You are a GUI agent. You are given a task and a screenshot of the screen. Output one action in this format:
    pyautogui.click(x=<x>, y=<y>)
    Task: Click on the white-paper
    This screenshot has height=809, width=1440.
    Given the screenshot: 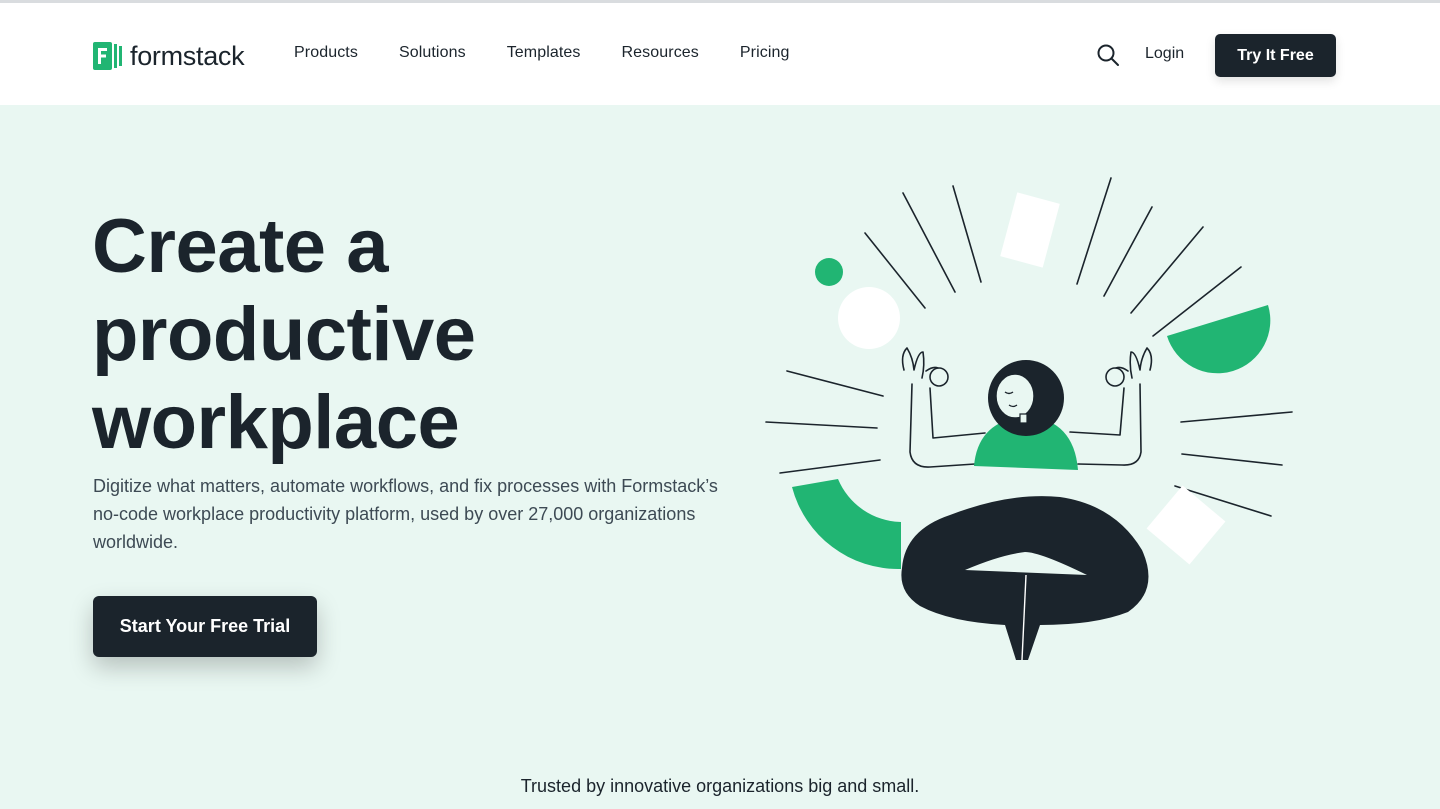 What is the action you would take?
    pyautogui.click(x=1030, y=230)
    